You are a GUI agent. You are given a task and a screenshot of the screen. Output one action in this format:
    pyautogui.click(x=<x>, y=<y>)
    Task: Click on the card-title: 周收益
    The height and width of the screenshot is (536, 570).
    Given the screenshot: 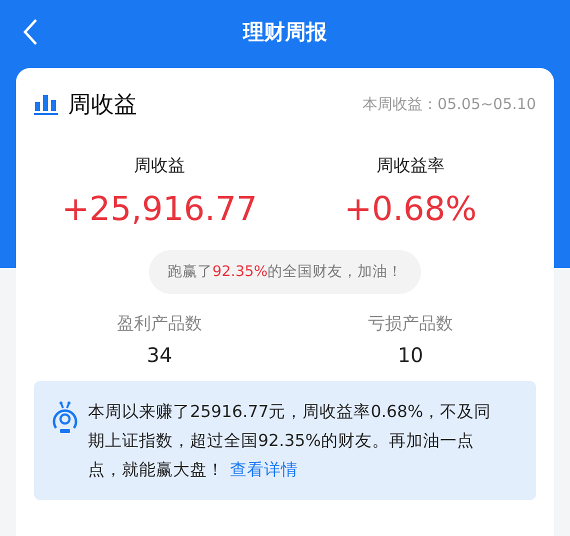 What is the action you would take?
    pyautogui.click(x=102, y=105)
    